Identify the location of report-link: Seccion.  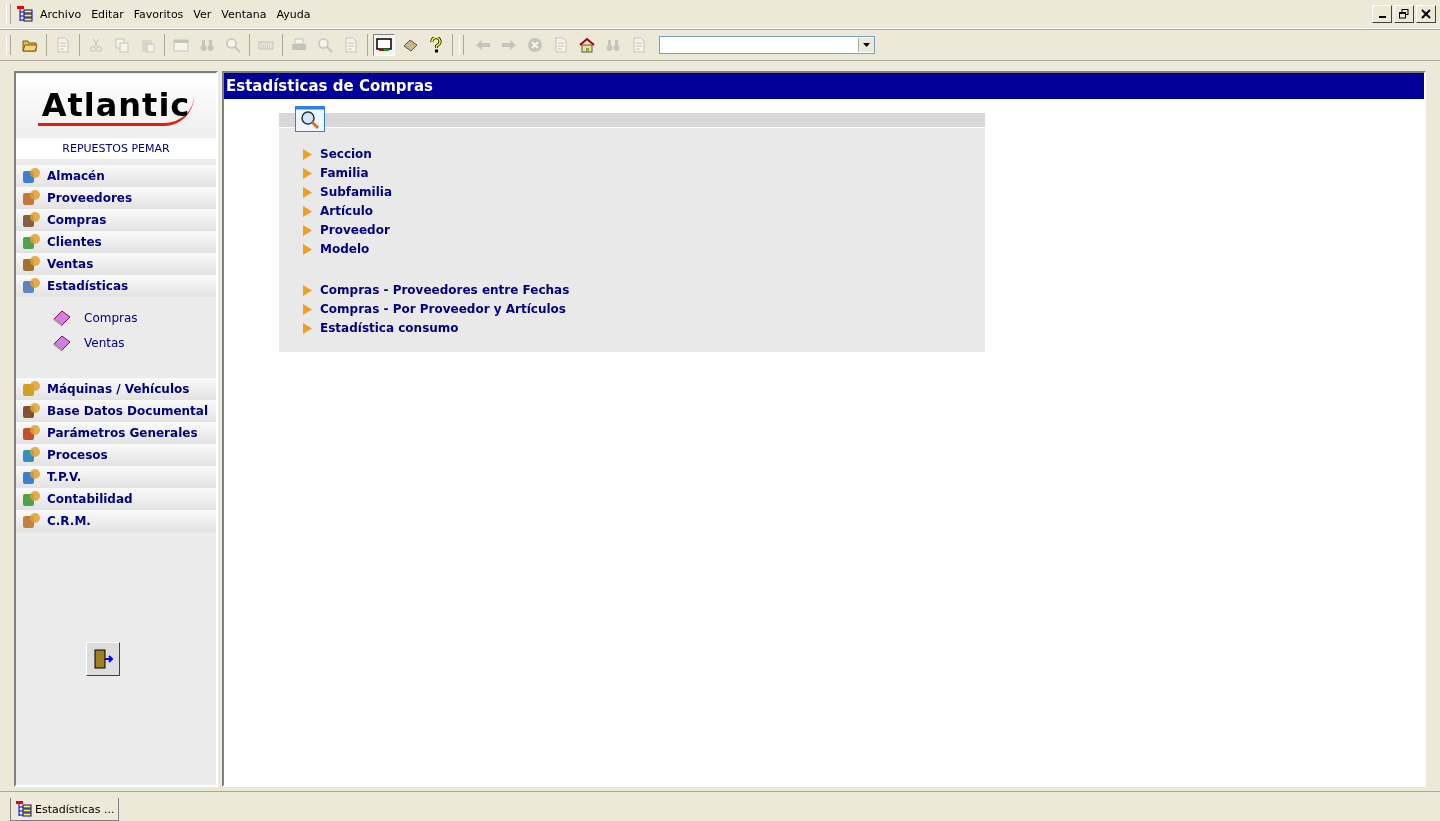
(644, 154).